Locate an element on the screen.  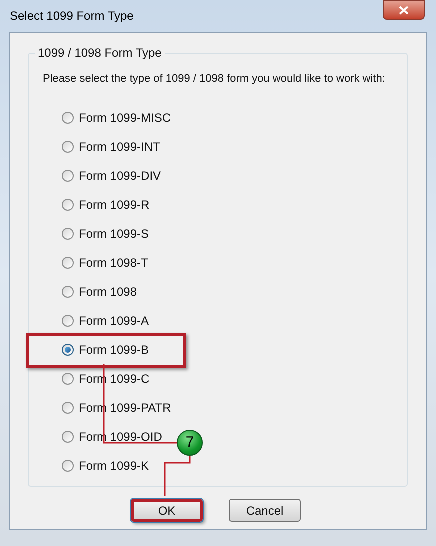
radio-option: Form 1099-A is located at coordinates (106, 321).